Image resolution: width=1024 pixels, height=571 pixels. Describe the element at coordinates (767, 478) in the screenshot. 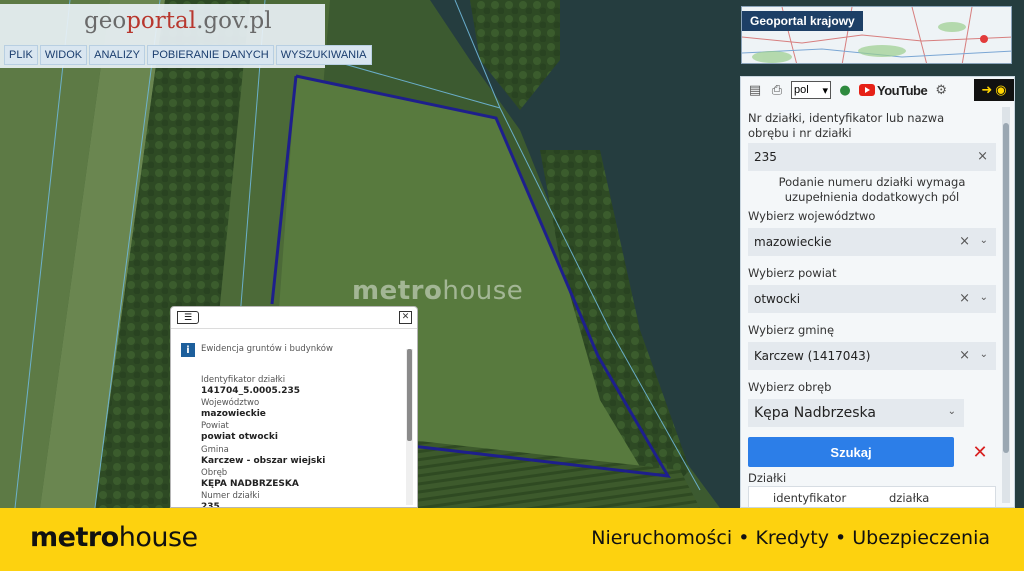

I see `results-label: Działki` at that location.